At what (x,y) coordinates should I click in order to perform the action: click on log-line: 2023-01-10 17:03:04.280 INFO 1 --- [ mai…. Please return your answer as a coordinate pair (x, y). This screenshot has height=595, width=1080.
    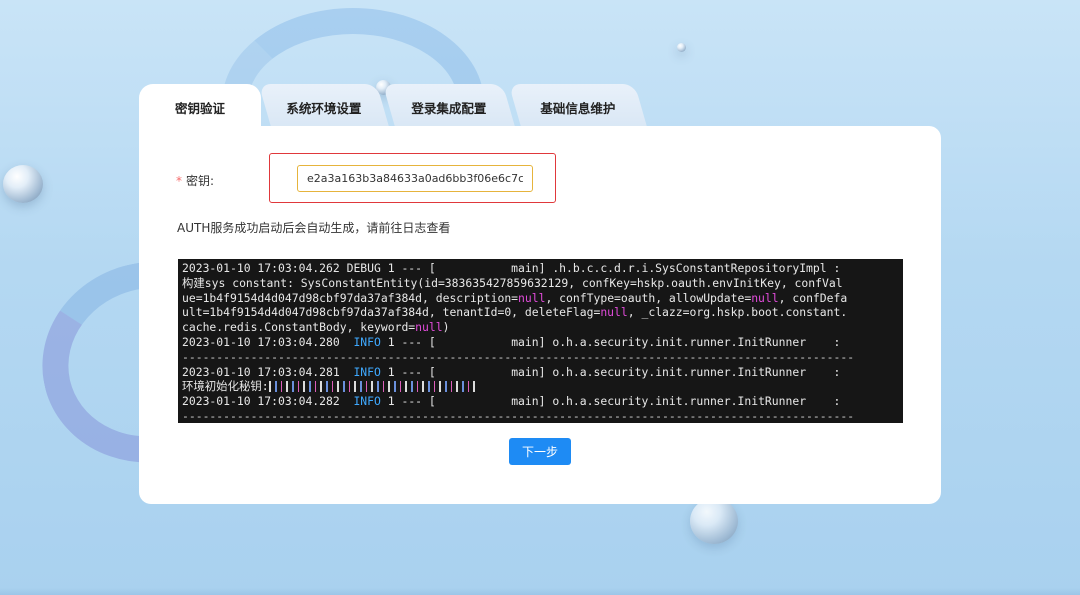
    Looking at the image, I should click on (540, 342).